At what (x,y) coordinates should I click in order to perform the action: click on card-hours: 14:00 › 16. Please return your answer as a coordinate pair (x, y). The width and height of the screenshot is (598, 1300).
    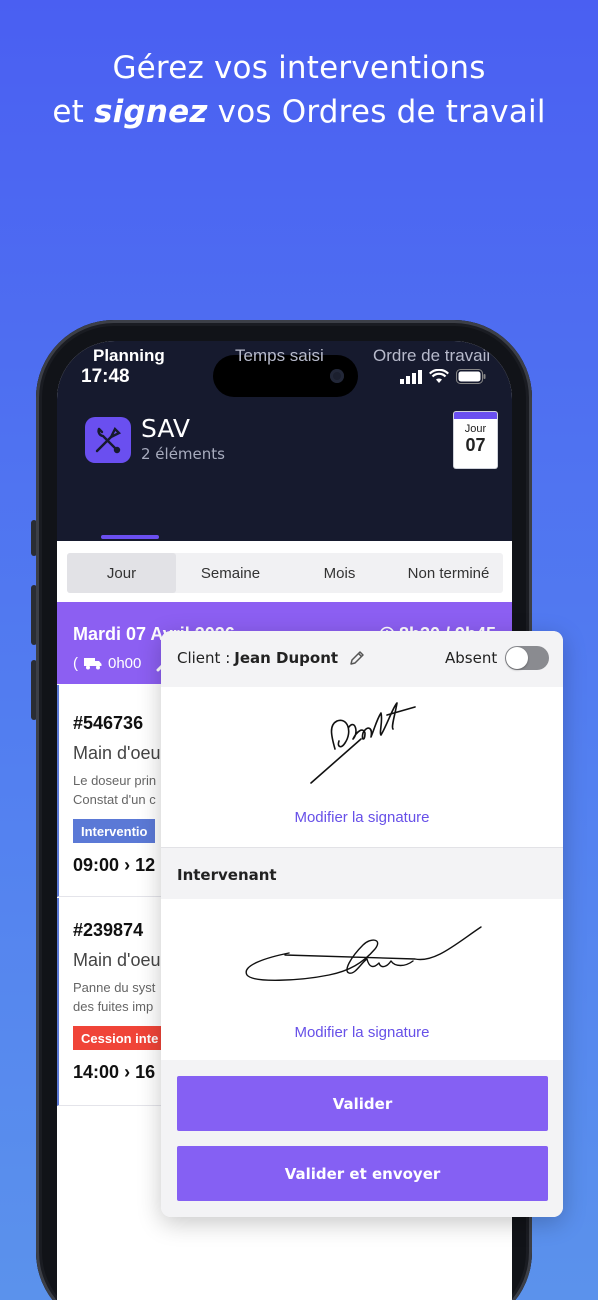
    Looking at the image, I should click on (114, 1072).